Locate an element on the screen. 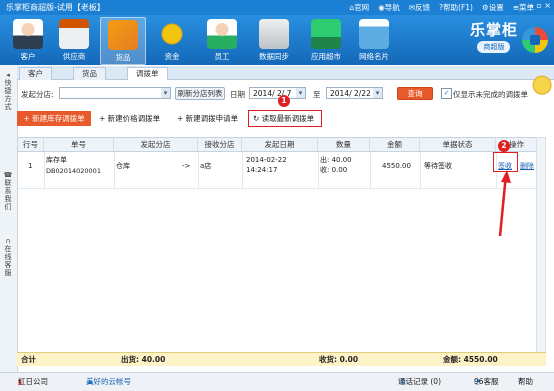 The height and width of the screenshot is (391, 554). date-label: 日期 is located at coordinates (237, 94).